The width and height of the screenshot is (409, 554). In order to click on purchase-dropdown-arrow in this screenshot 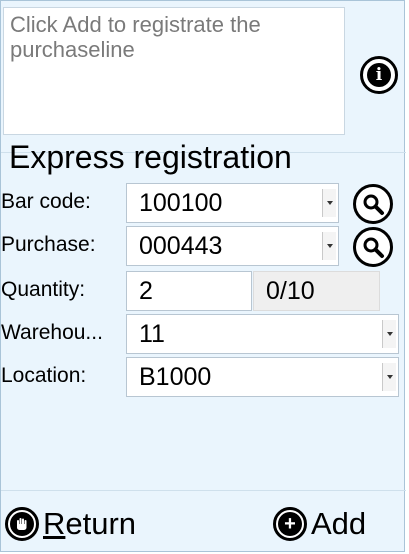, I will do `click(329, 246)`.